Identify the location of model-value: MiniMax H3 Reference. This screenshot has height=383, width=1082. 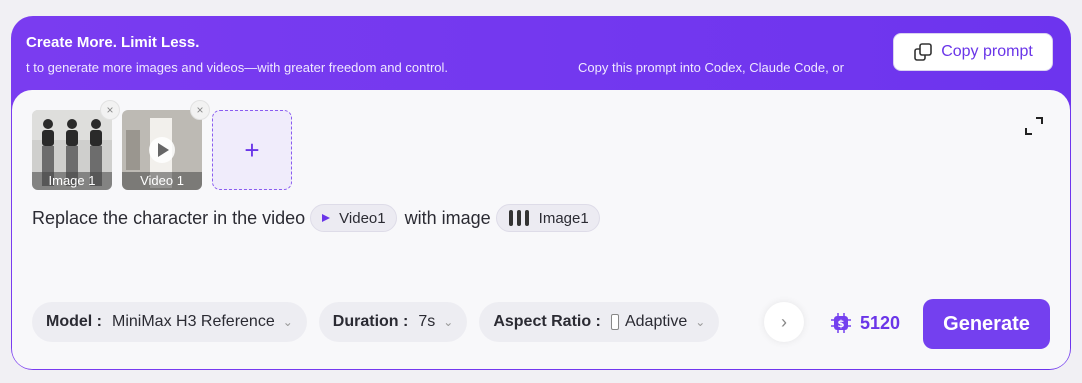
(193, 321).